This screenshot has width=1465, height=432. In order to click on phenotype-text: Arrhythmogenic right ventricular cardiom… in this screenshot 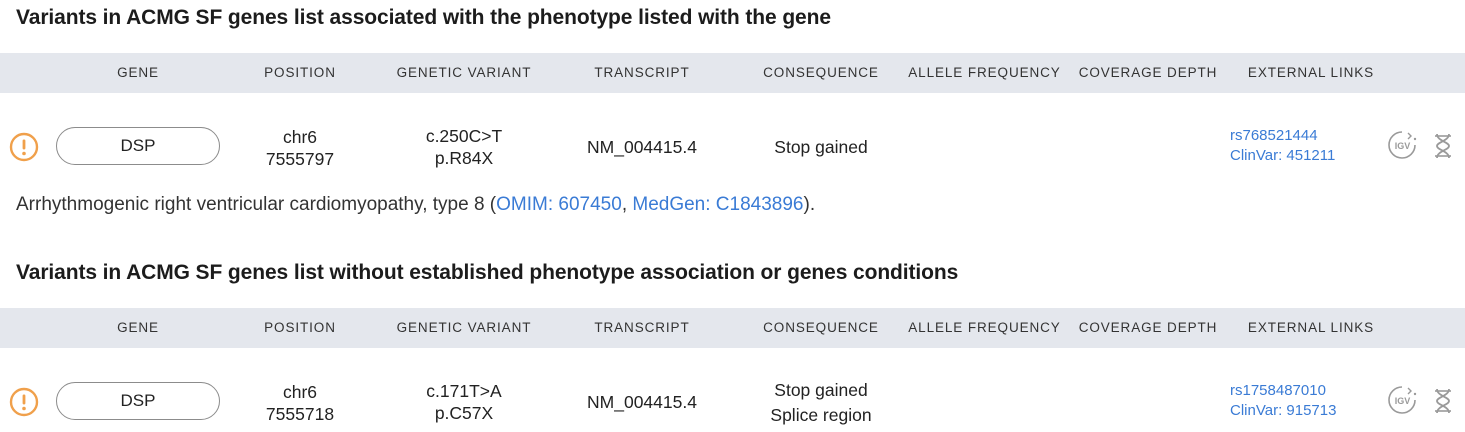, I will do `click(256, 204)`.